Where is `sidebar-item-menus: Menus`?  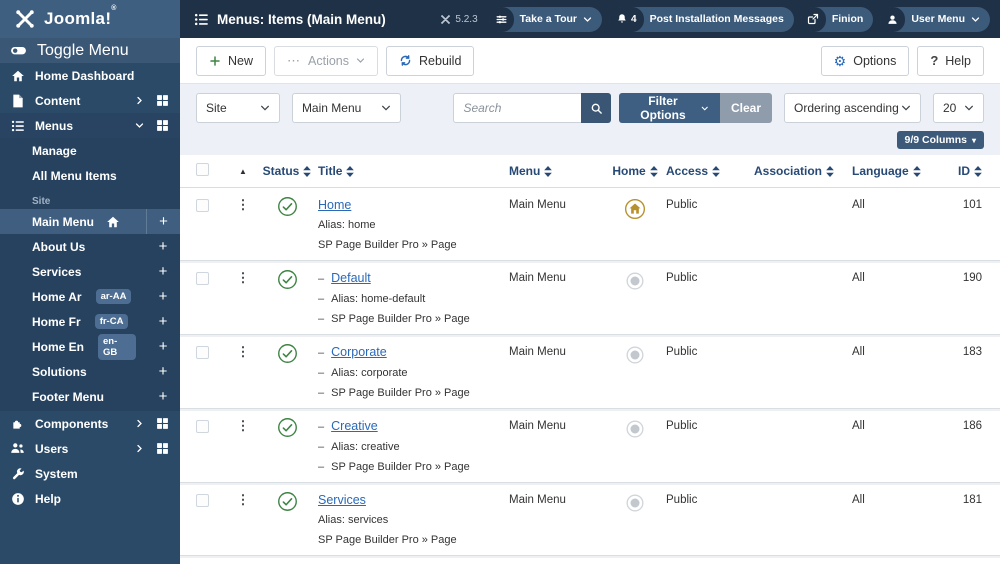
sidebar-item-menus: Menus is located at coordinates (90, 125).